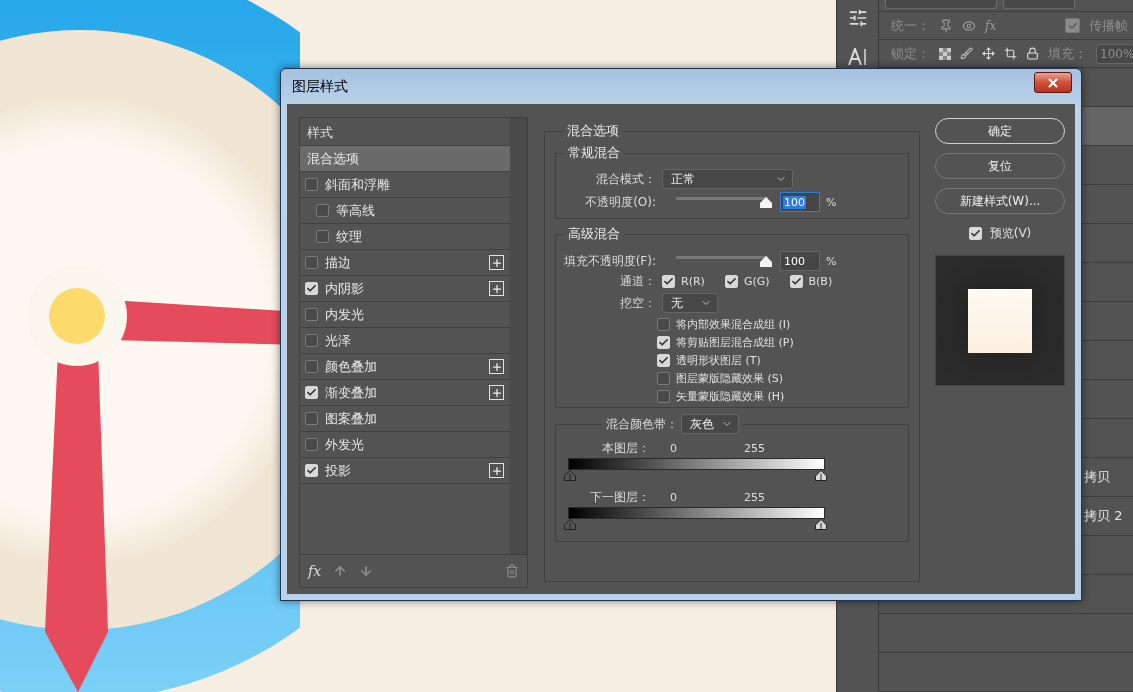  Describe the element at coordinates (710, 424) in the screenshot. I see `blend-if-dropdown: 灰色` at that location.